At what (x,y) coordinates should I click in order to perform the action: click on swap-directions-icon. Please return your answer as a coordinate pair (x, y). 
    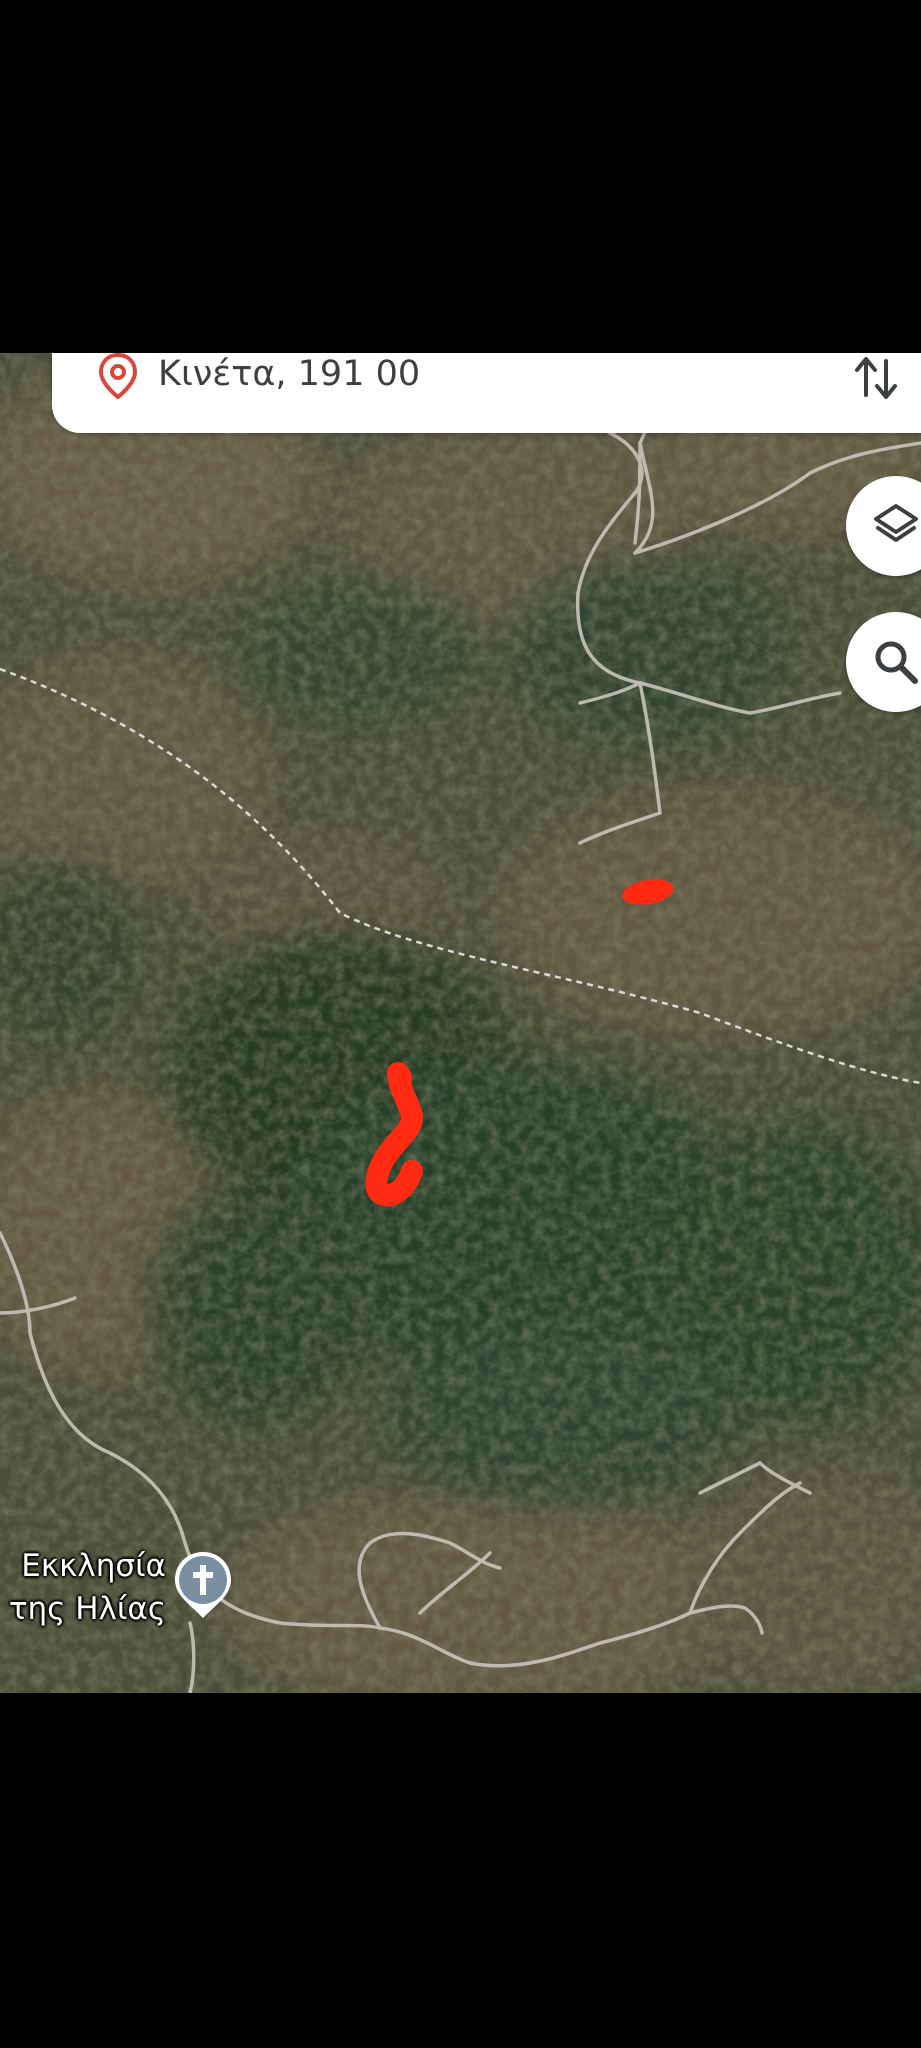
    Looking at the image, I should click on (876, 378).